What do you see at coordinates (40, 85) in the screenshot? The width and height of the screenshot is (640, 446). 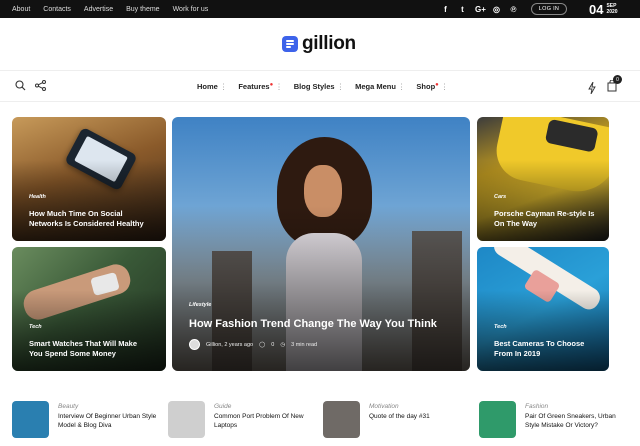 I see `share-icon` at bounding box center [40, 85].